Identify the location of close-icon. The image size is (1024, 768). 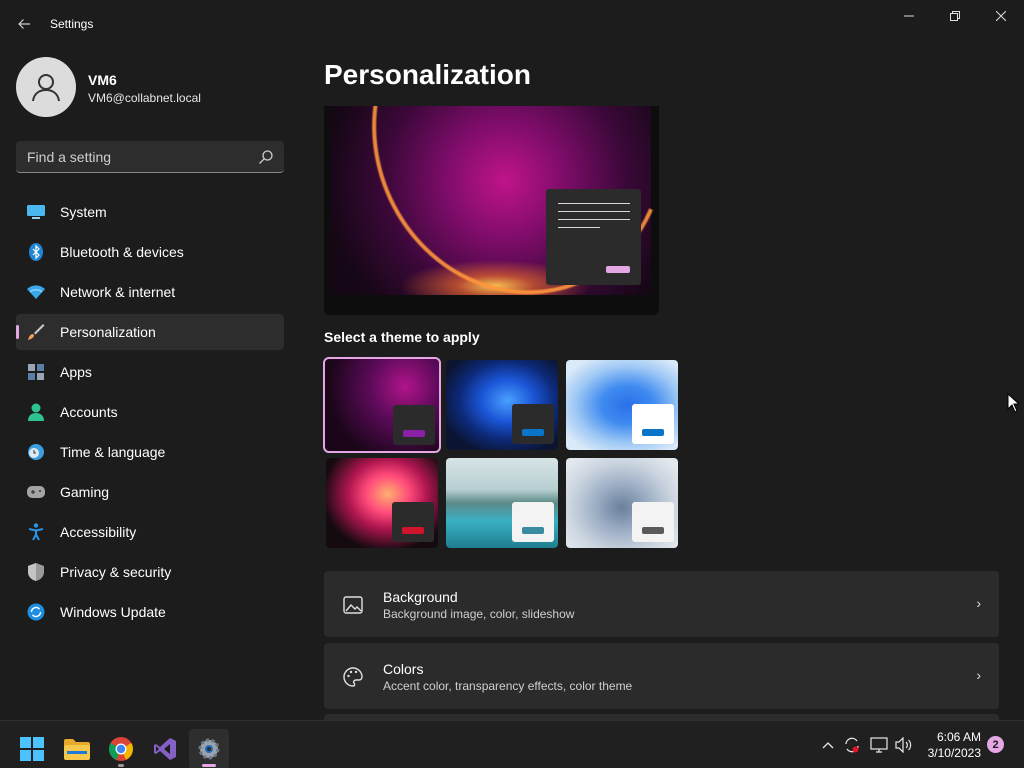
(1001, 16).